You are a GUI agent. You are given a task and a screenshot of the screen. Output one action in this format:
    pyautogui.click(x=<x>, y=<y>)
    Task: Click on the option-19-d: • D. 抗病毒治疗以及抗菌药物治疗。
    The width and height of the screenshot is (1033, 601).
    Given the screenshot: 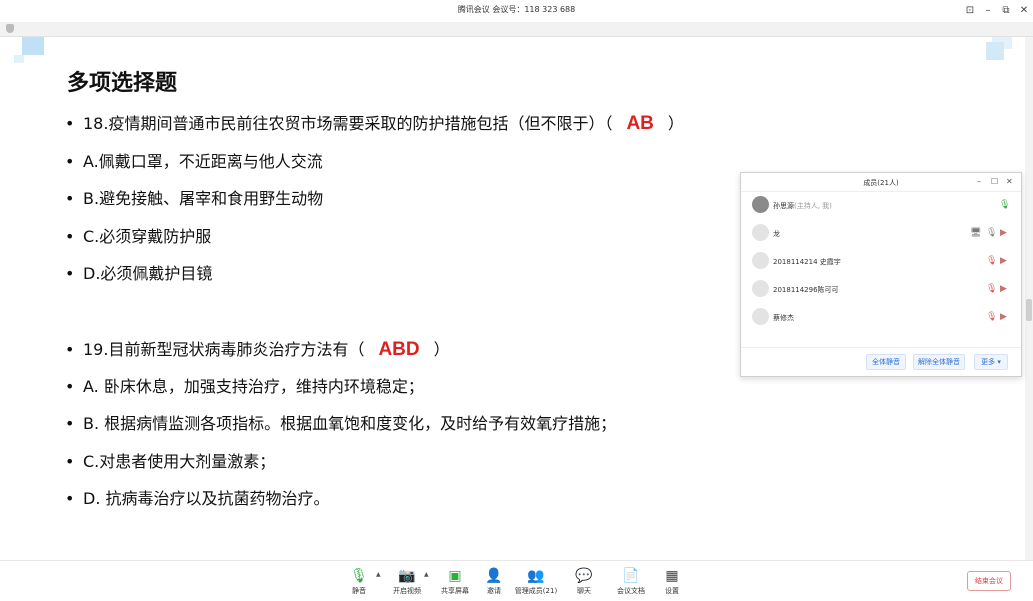 What is the action you would take?
    pyautogui.click(x=197, y=498)
    